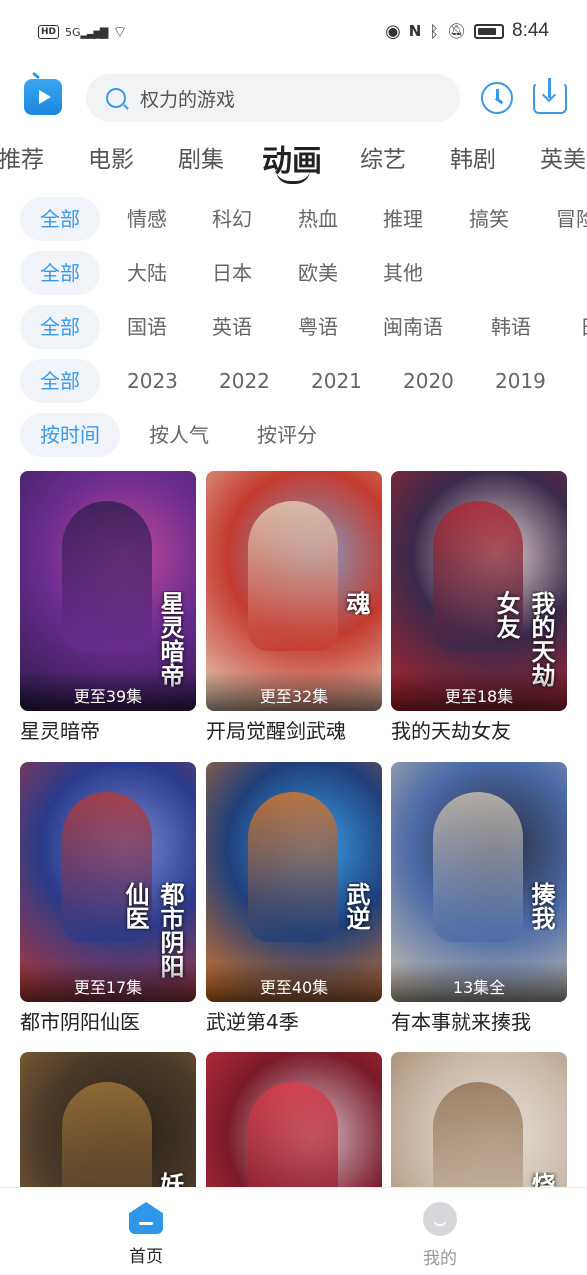 The image size is (587, 1275). Describe the element at coordinates (146, 1257) in the screenshot. I see `nav-home-label: 首页` at that location.